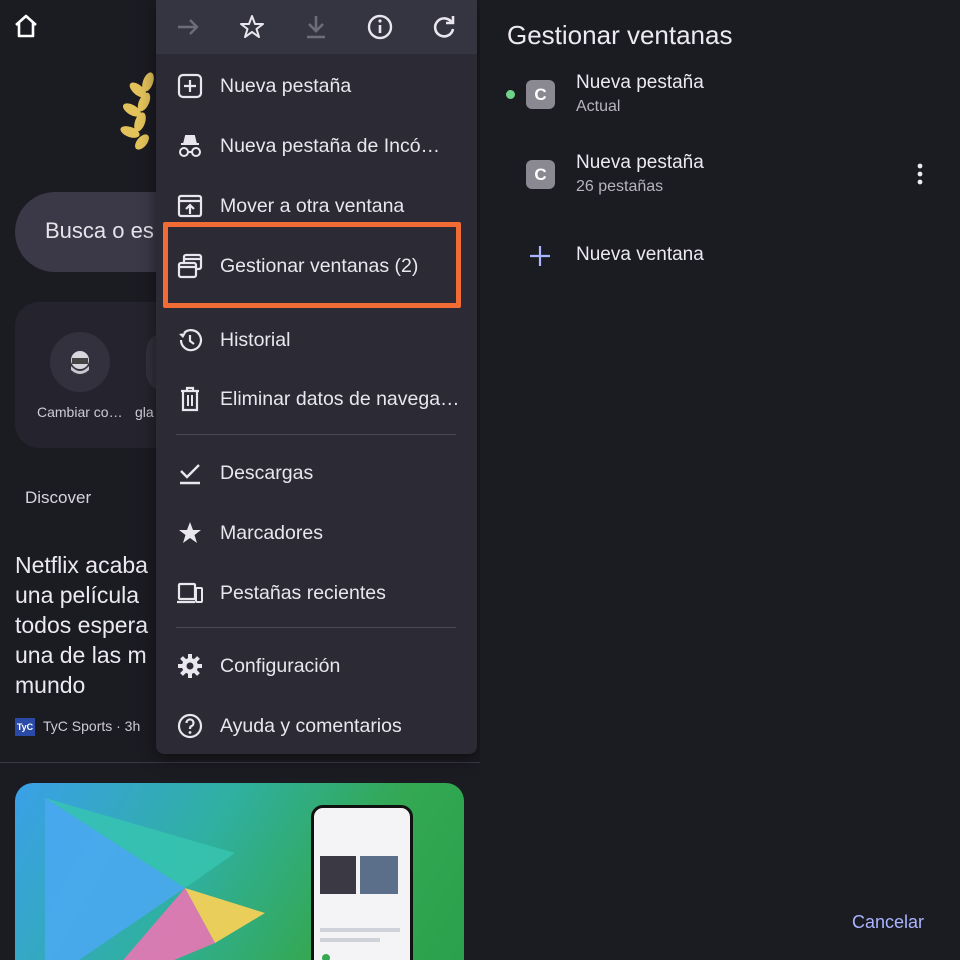 This screenshot has width=960, height=960. What do you see at coordinates (190, 593) in the screenshot?
I see `recent-tabs-icon` at bounding box center [190, 593].